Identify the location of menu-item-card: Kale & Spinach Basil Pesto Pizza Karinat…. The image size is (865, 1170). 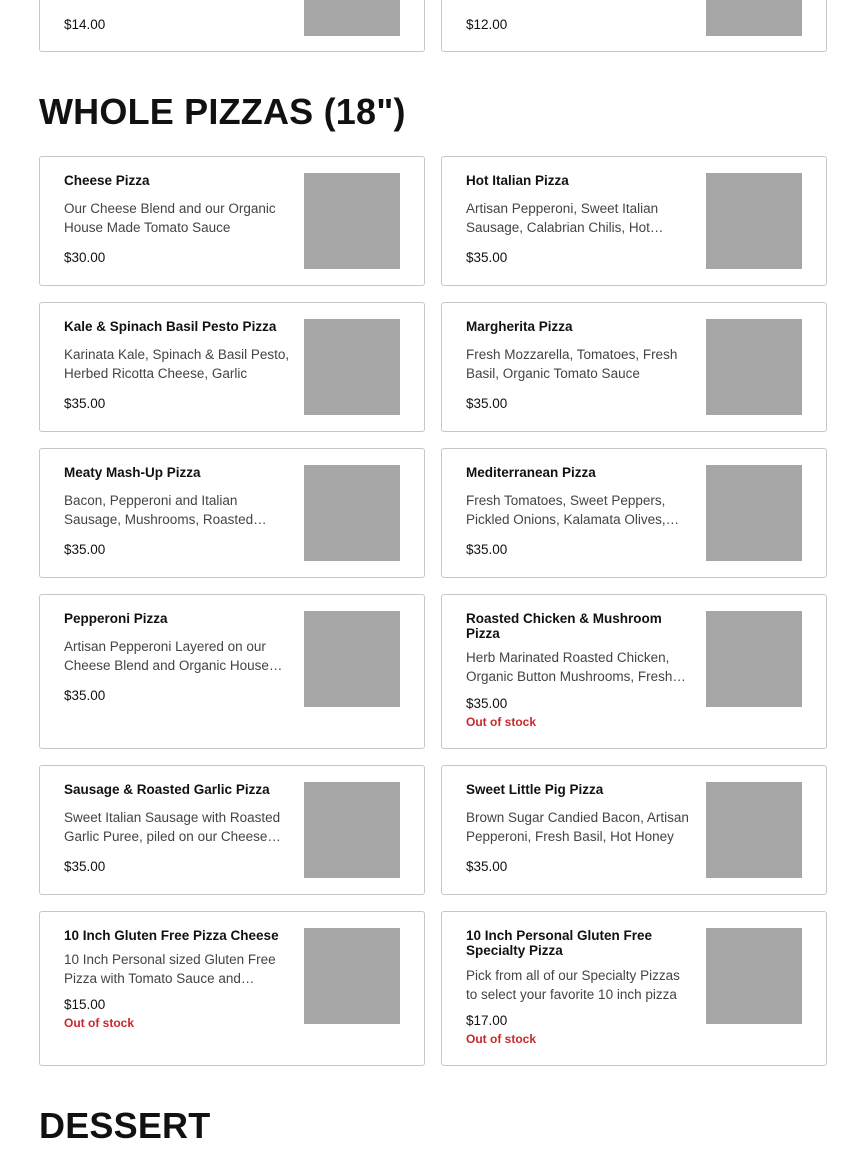
(232, 367).